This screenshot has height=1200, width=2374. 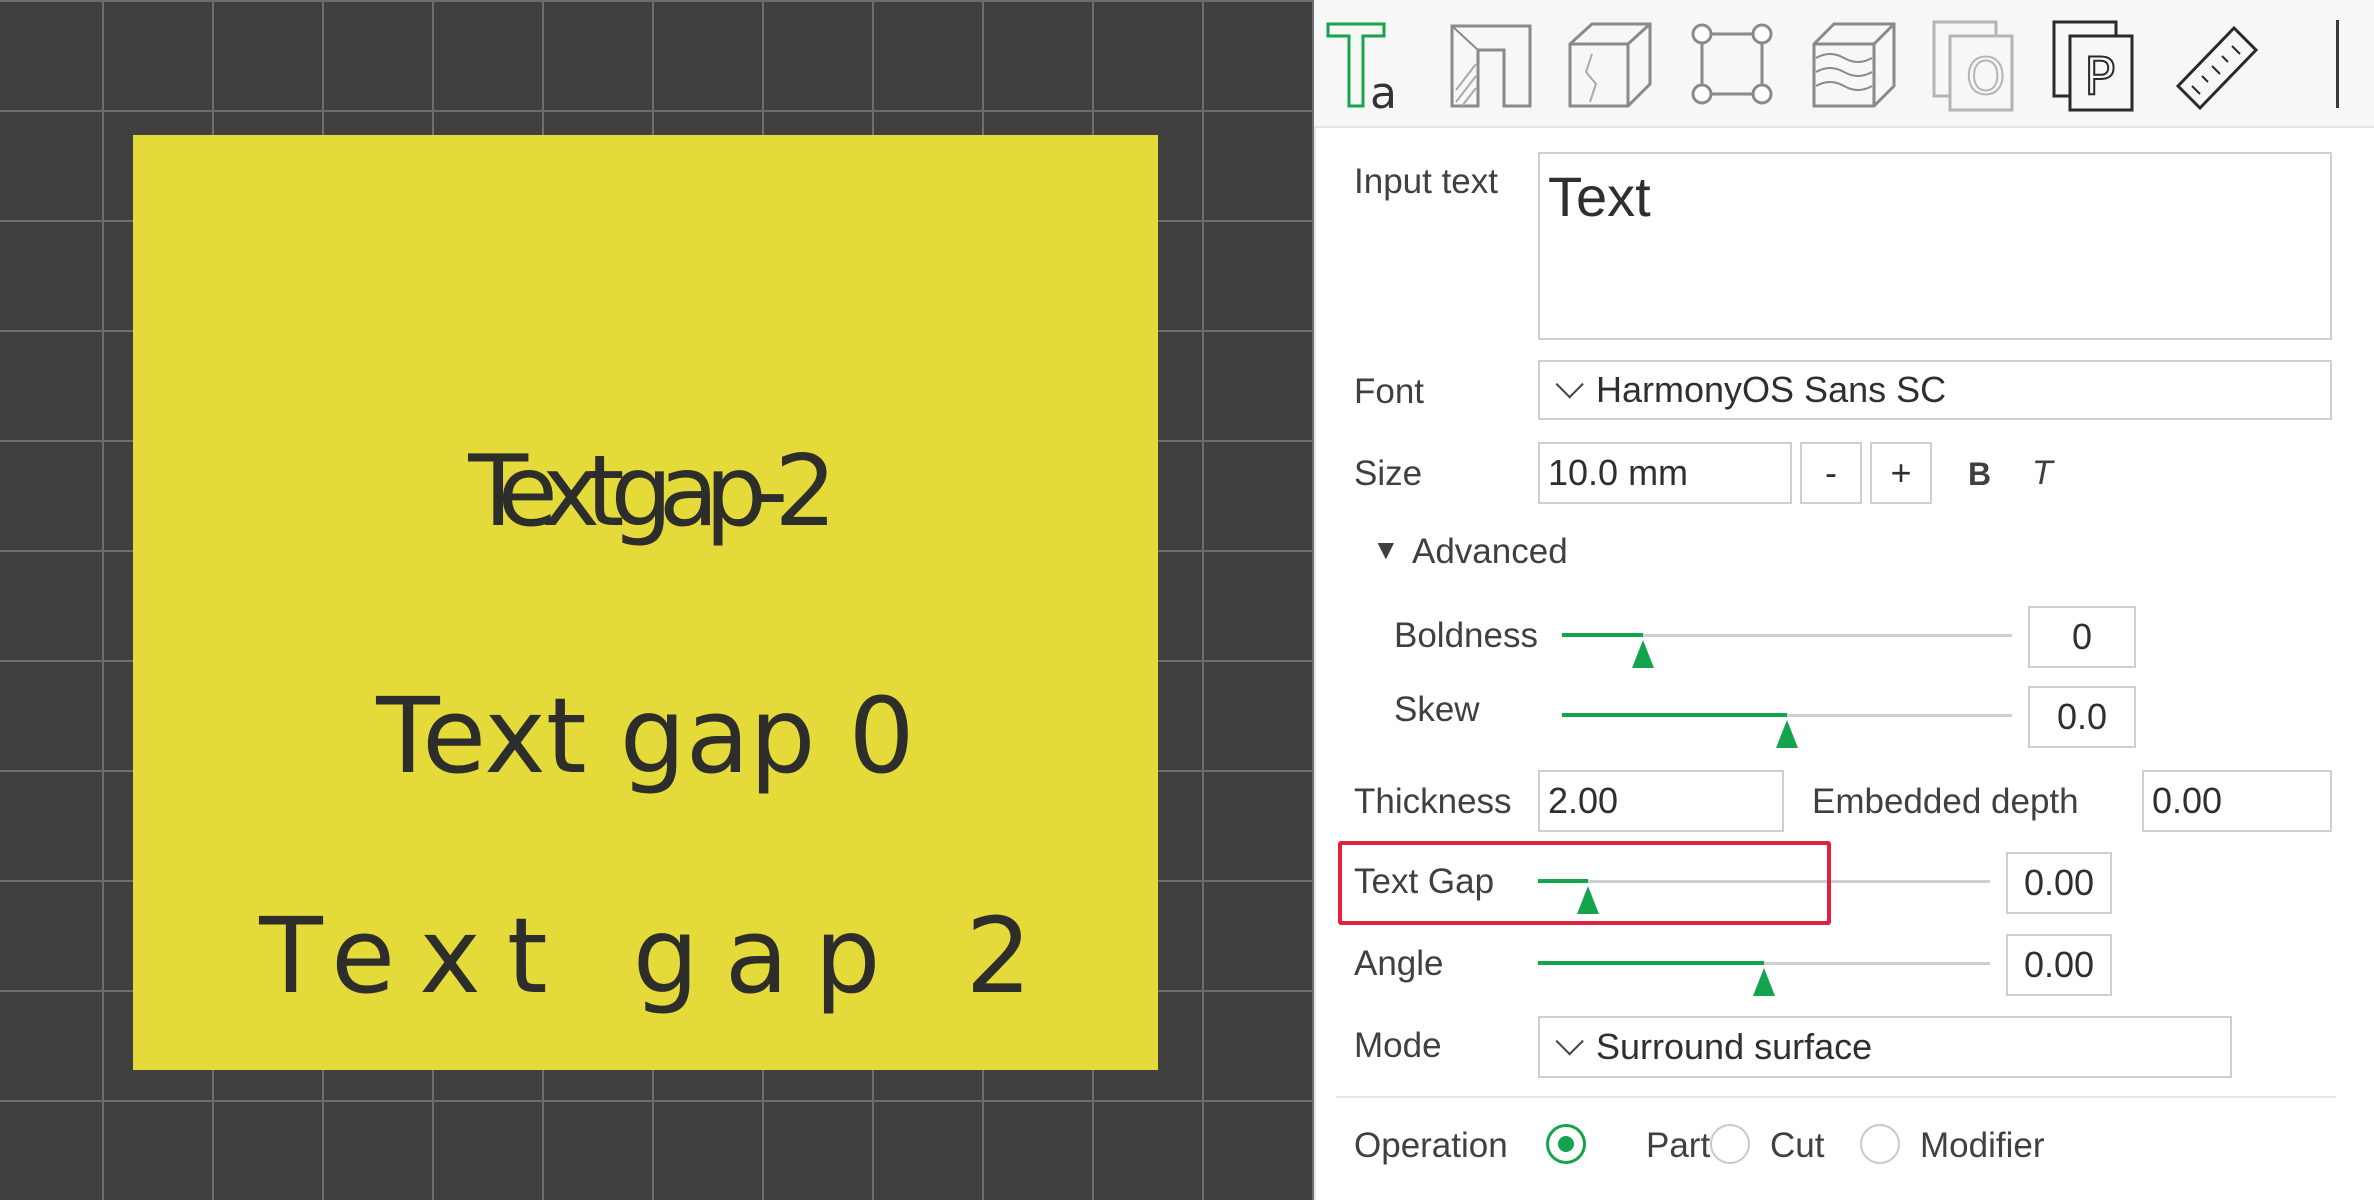 I want to click on skew-slider-fill, so click(x=1674, y=715).